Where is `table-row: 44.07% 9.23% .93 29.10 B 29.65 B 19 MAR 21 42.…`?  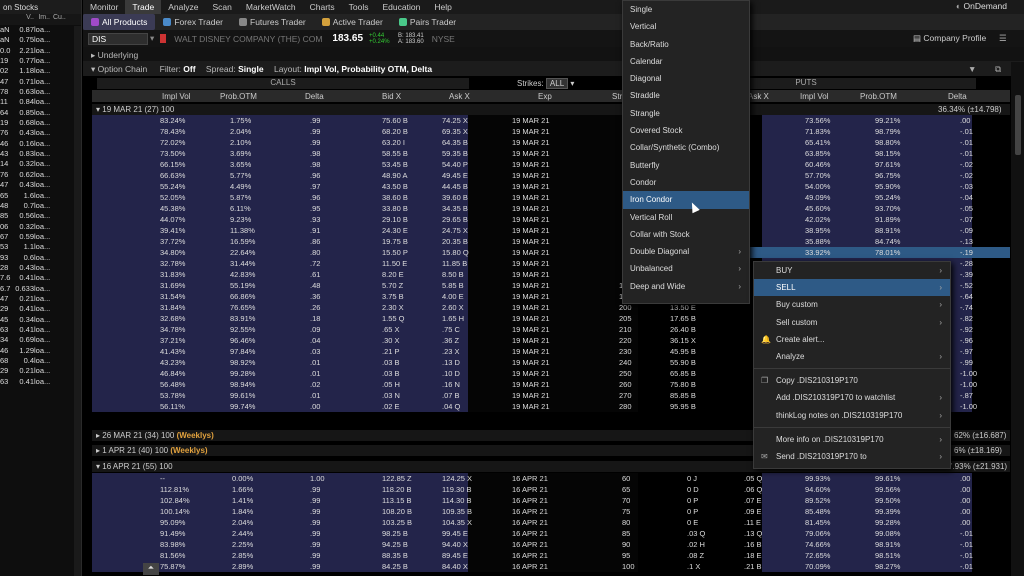 table-row: 44.07% 9.23% .93 29.10 B 29.65 B 19 MAR 21 42.… is located at coordinates (551, 219).